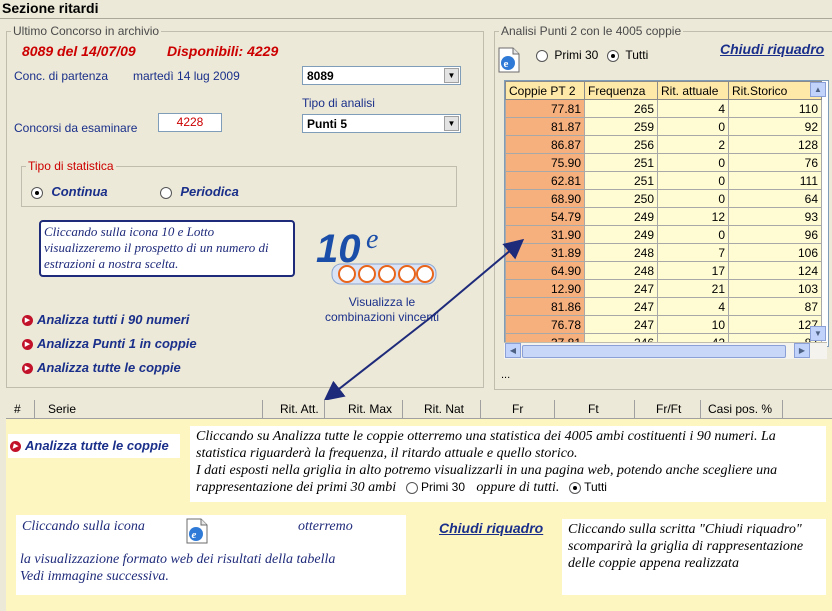 This screenshot has width=832, height=611. What do you see at coordinates (593, 409) in the screenshot?
I see `col-header: Ft` at bounding box center [593, 409].